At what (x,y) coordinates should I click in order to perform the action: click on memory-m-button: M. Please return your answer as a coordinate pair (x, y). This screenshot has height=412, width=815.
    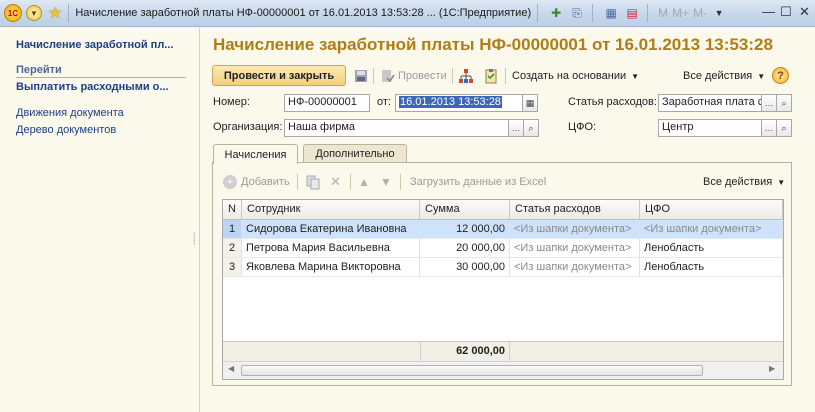
    Looking at the image, I should click on (663, 13).